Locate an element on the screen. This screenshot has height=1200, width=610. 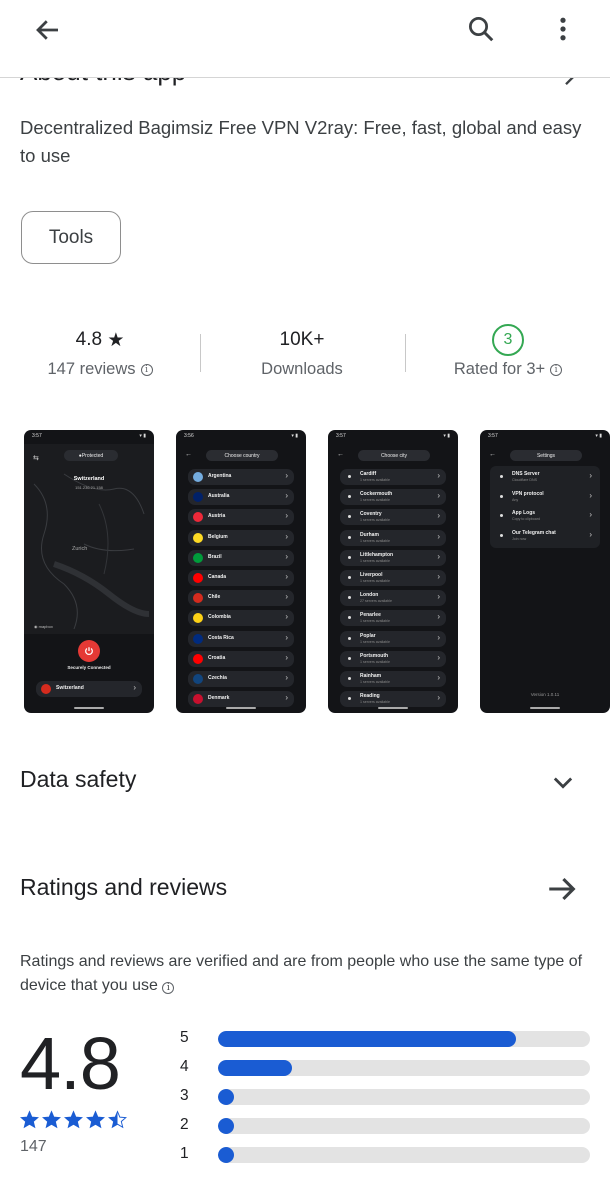
list-item-label: Liverpool is located at coordinates (371, 575).